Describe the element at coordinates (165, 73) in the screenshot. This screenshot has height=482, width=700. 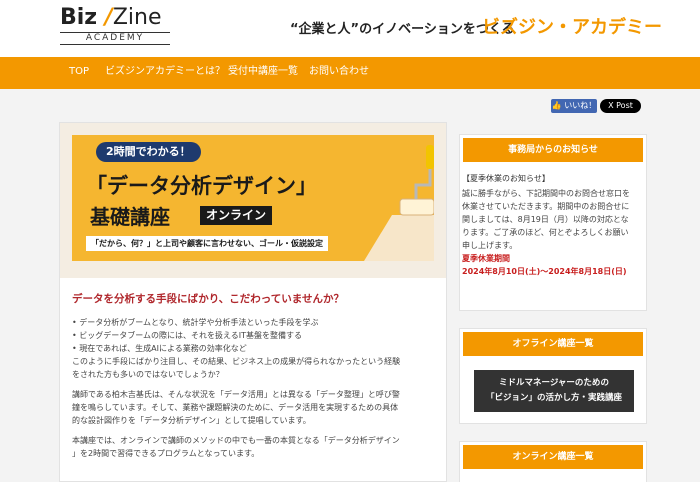
I see `nav-item-about: ビズジンアカデミーとは？` at that location.